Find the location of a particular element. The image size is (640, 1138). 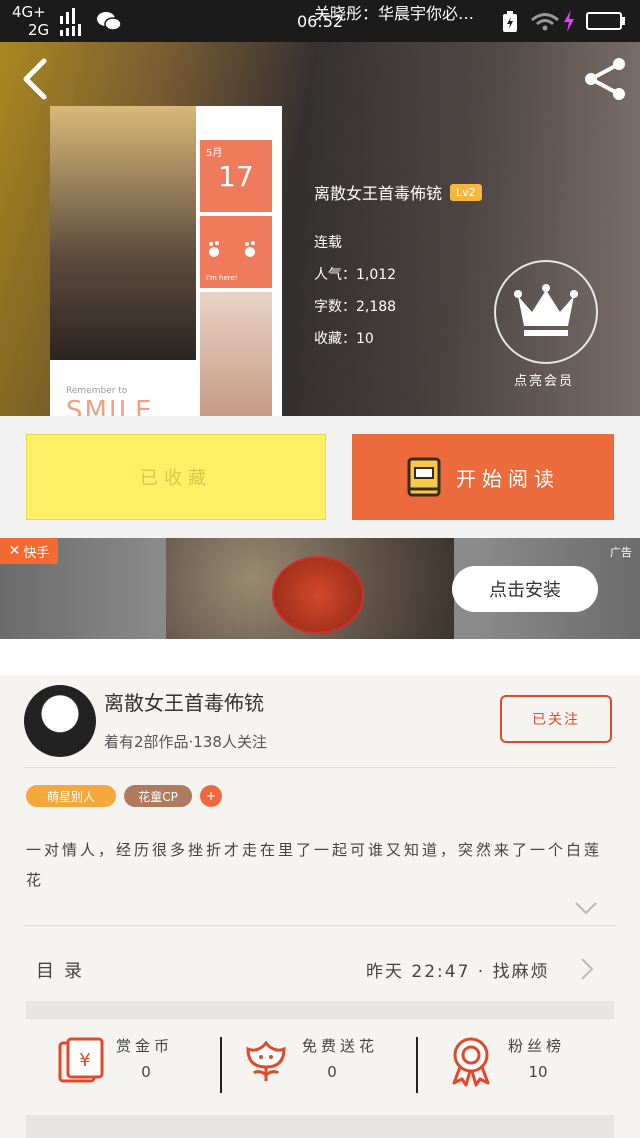

cover-day: 17 is located at coordinates (236, 176).